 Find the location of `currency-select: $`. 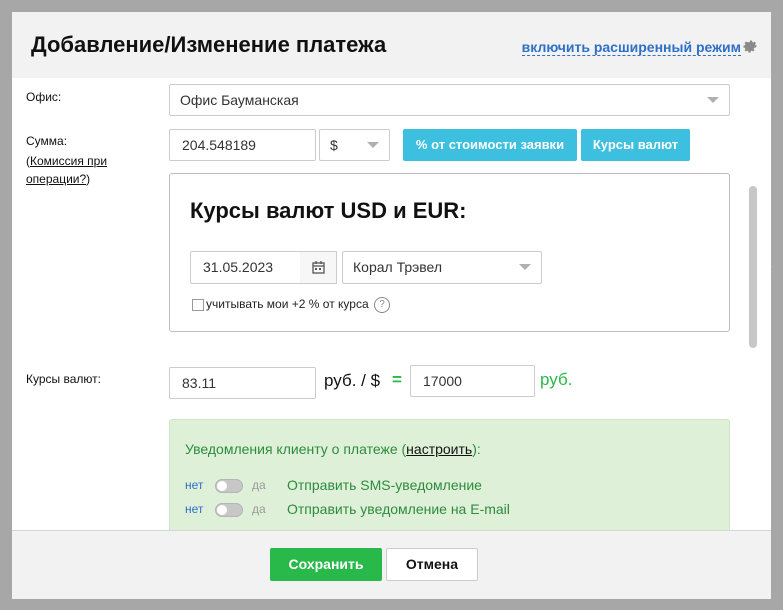

currency-select: $ is located at coordinates (354, 145).